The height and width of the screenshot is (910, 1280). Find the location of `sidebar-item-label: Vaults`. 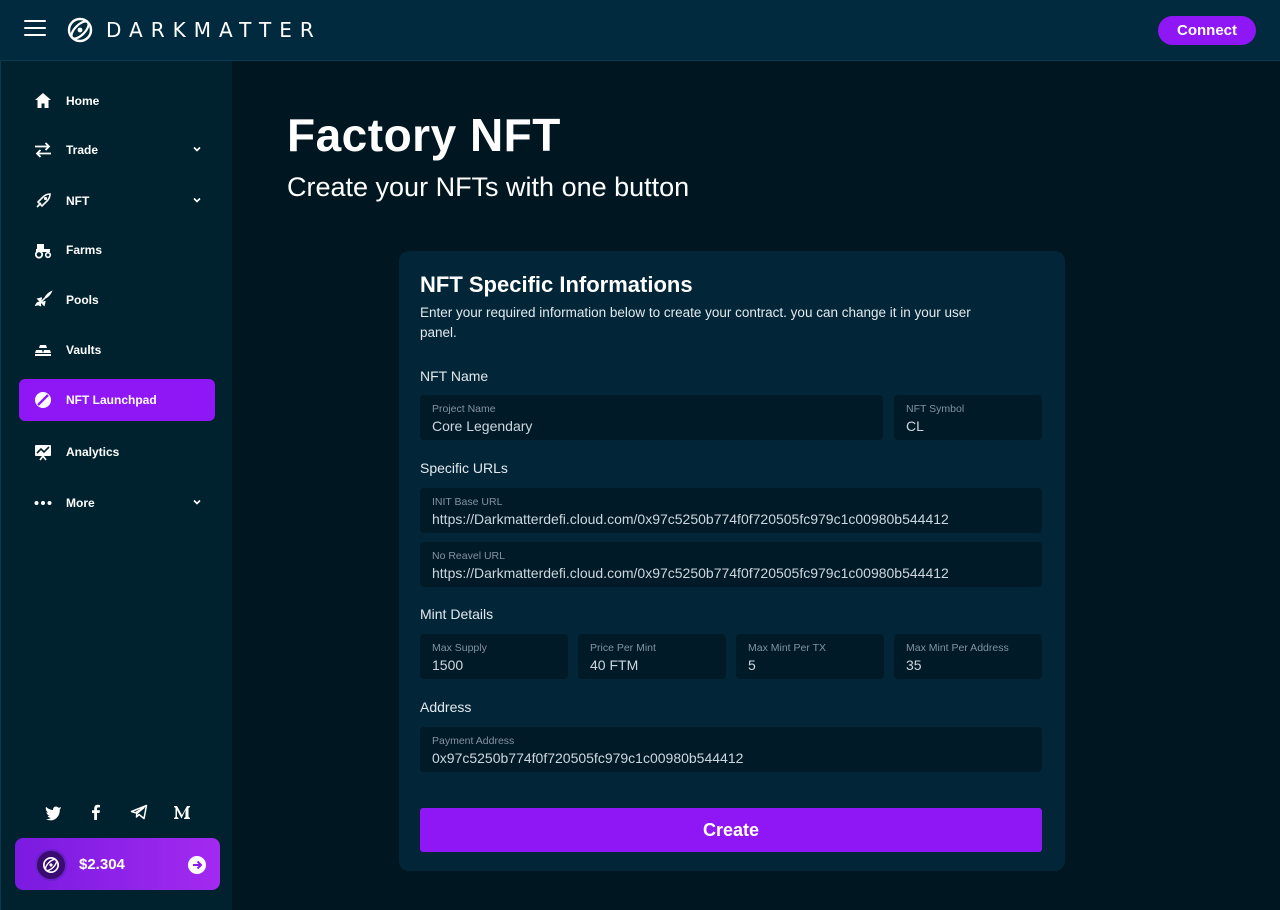

sidebar-item-label: Vaults is located at coordinates (84, 350).